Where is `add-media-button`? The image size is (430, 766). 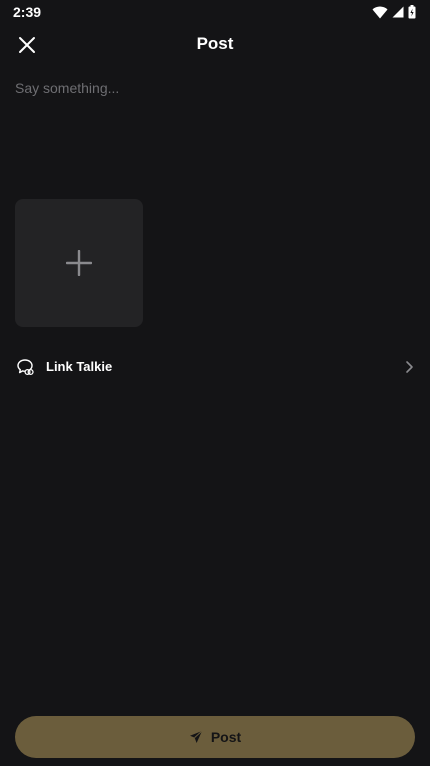
add-media-button is located at coordinates (79, 263).